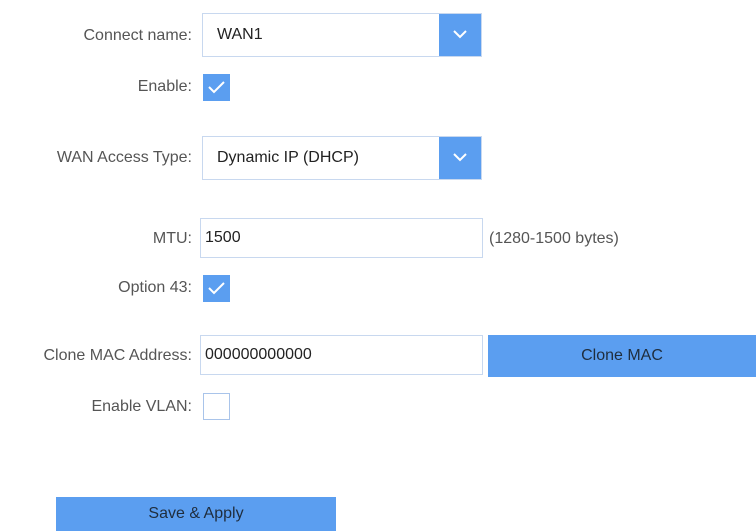  Describe the element at coordinates (117, 355) in the screenshot. I see `clone-mac-label: Clone MAC Address:` at that location.